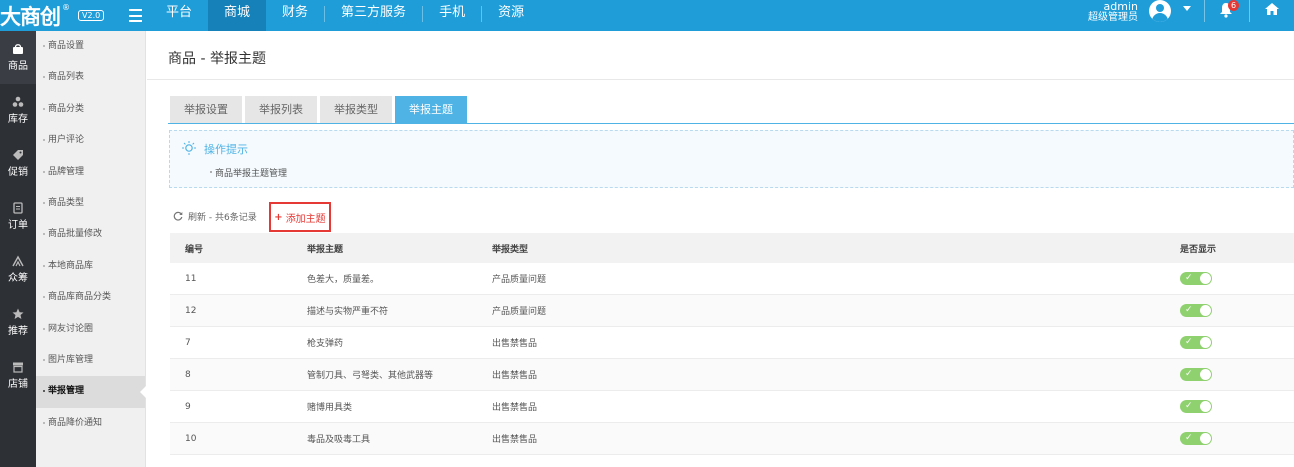 This screenshot has width=1294, height=467. I want to click on module-crowdfunding: 众筹, so click(18, 269).